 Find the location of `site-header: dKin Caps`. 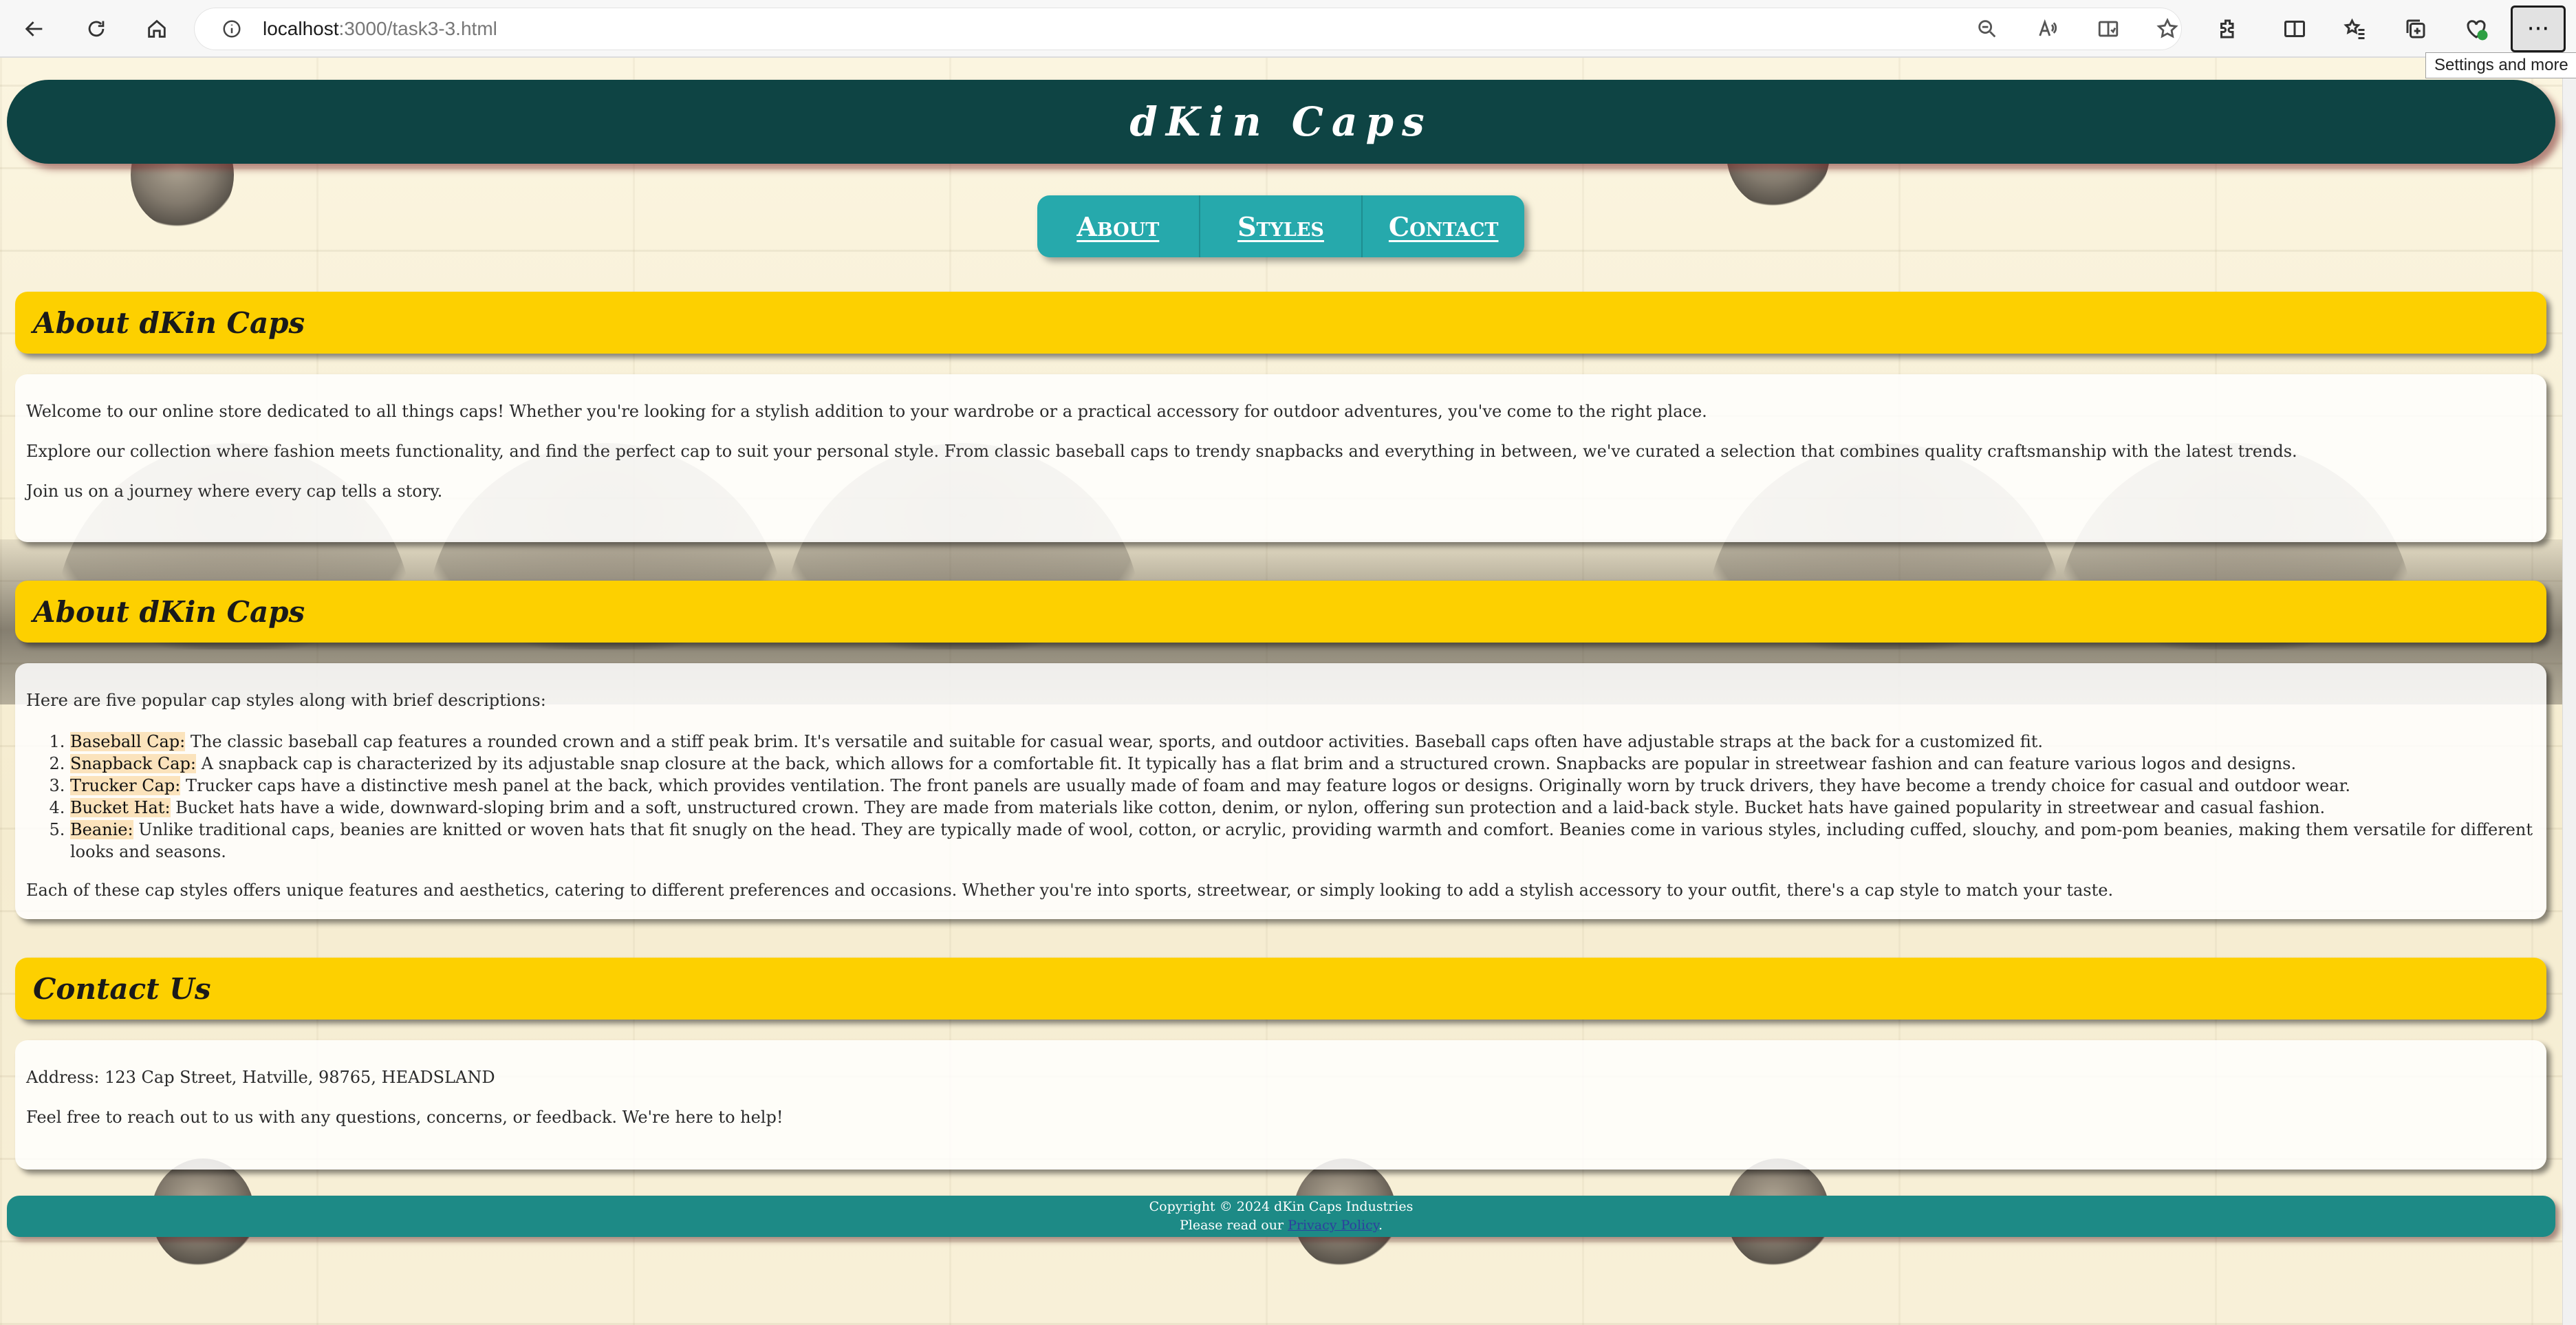

site-header: dKin Caps is located at coordinates (1281, 122).